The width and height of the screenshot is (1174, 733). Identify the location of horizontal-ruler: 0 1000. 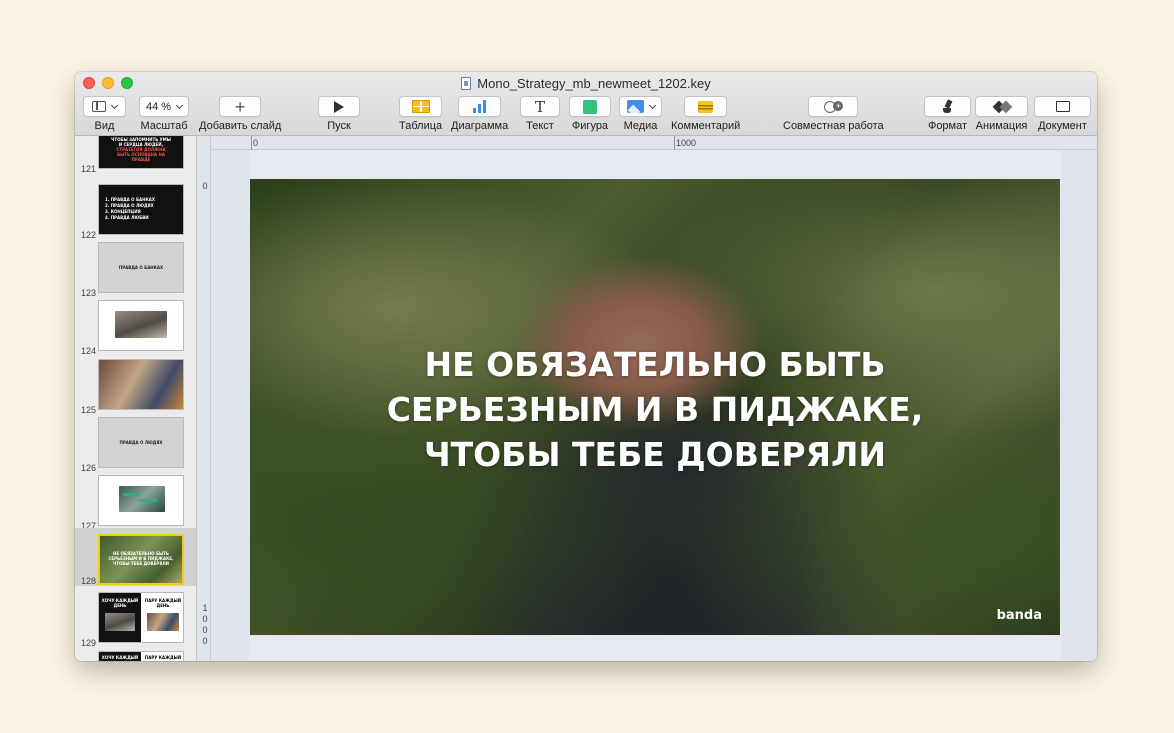
(654, 143).